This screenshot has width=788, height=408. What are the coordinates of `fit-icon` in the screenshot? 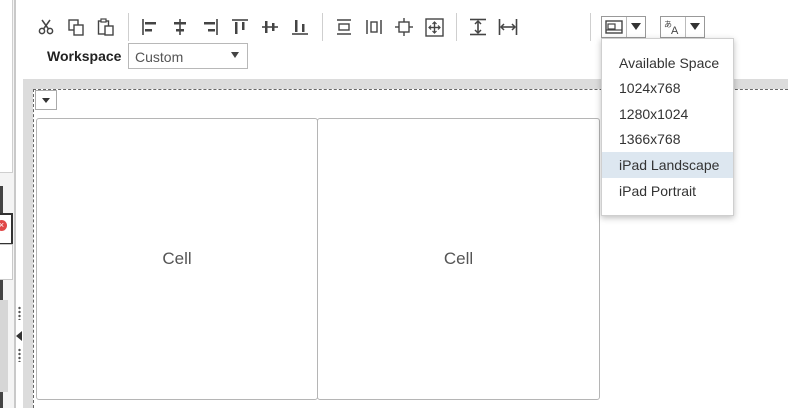 It's located at (434, 27).